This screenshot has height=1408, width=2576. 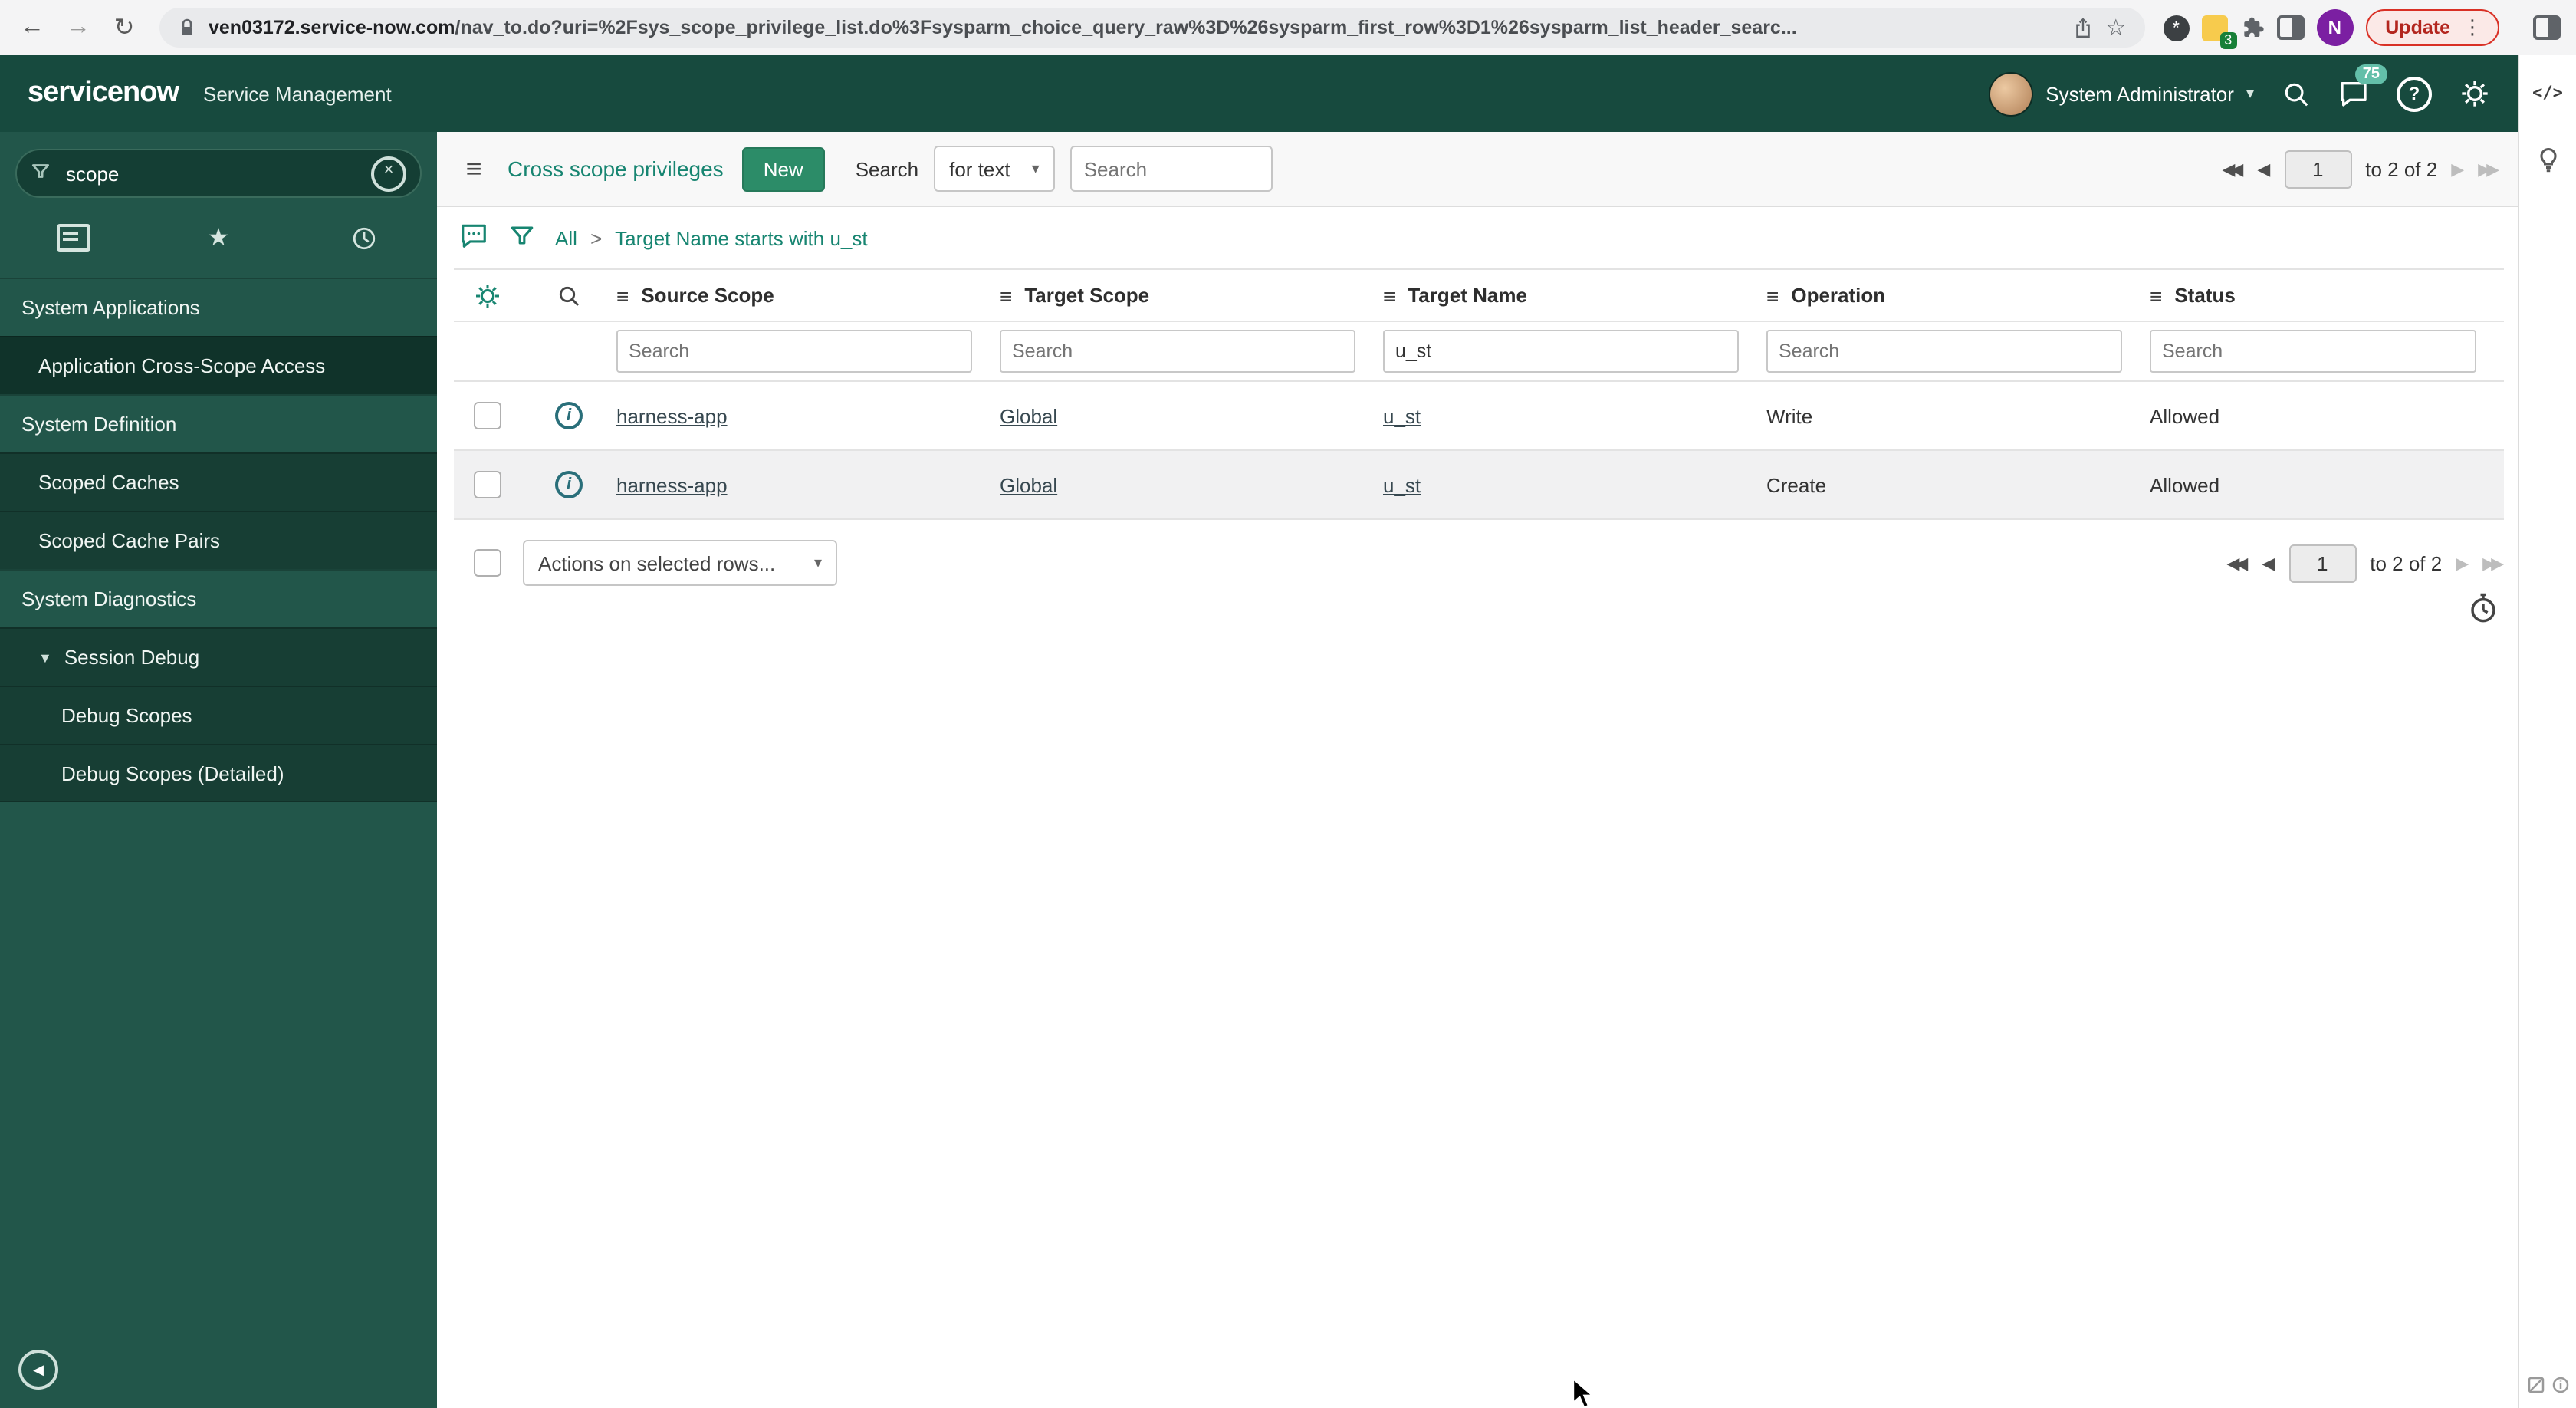 I want to click on column-header-target-scope: ≡ Target Scope, so click(x=1192, y=295).